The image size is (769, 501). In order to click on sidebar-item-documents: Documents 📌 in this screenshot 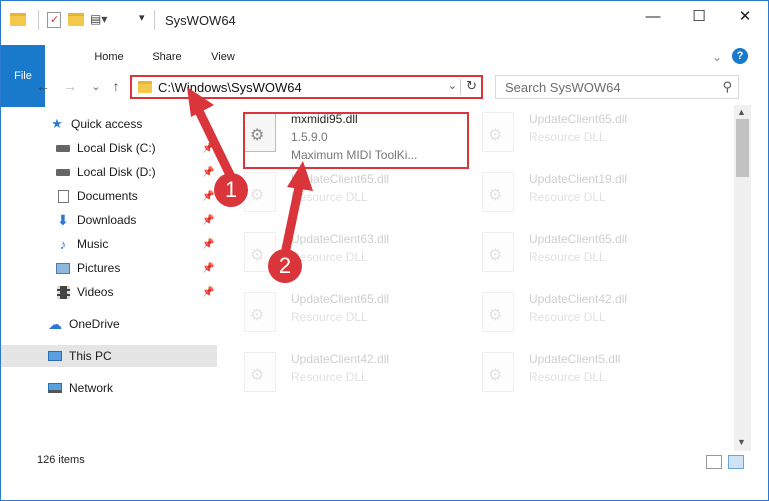, I will do `click(109, 196)`.